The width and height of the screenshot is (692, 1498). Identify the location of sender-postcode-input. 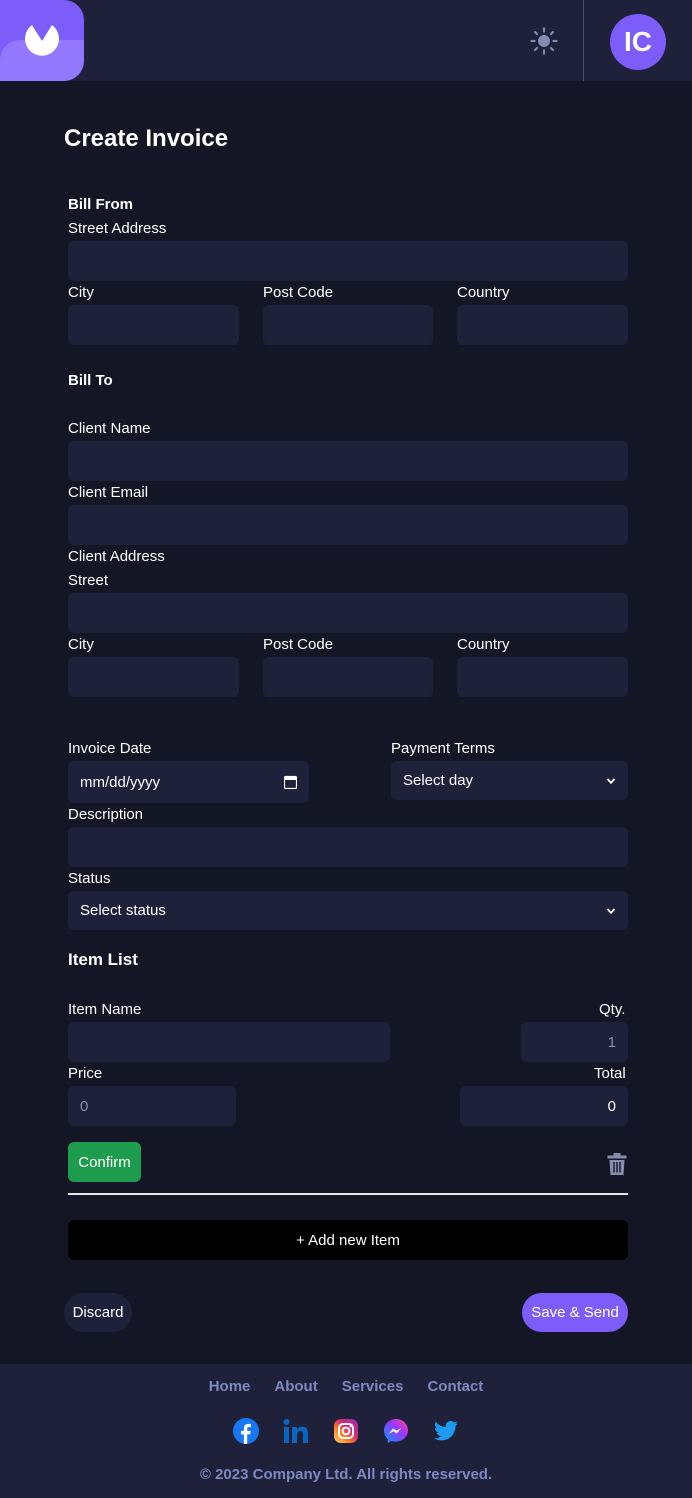
(348, 325).